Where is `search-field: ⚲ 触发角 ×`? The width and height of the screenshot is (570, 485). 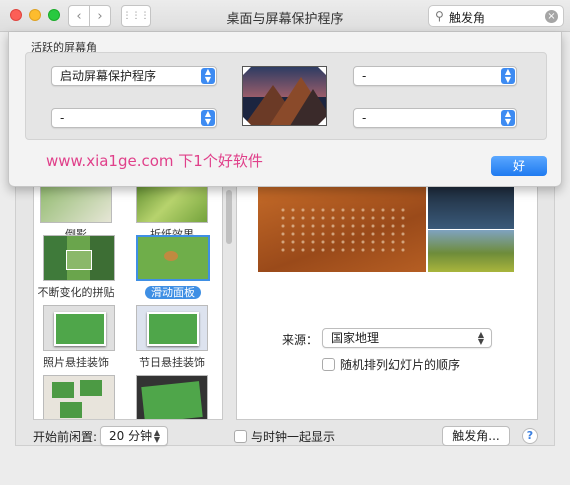
search-field: ⚲ 触发角 × is located at coordinates (496, 16).